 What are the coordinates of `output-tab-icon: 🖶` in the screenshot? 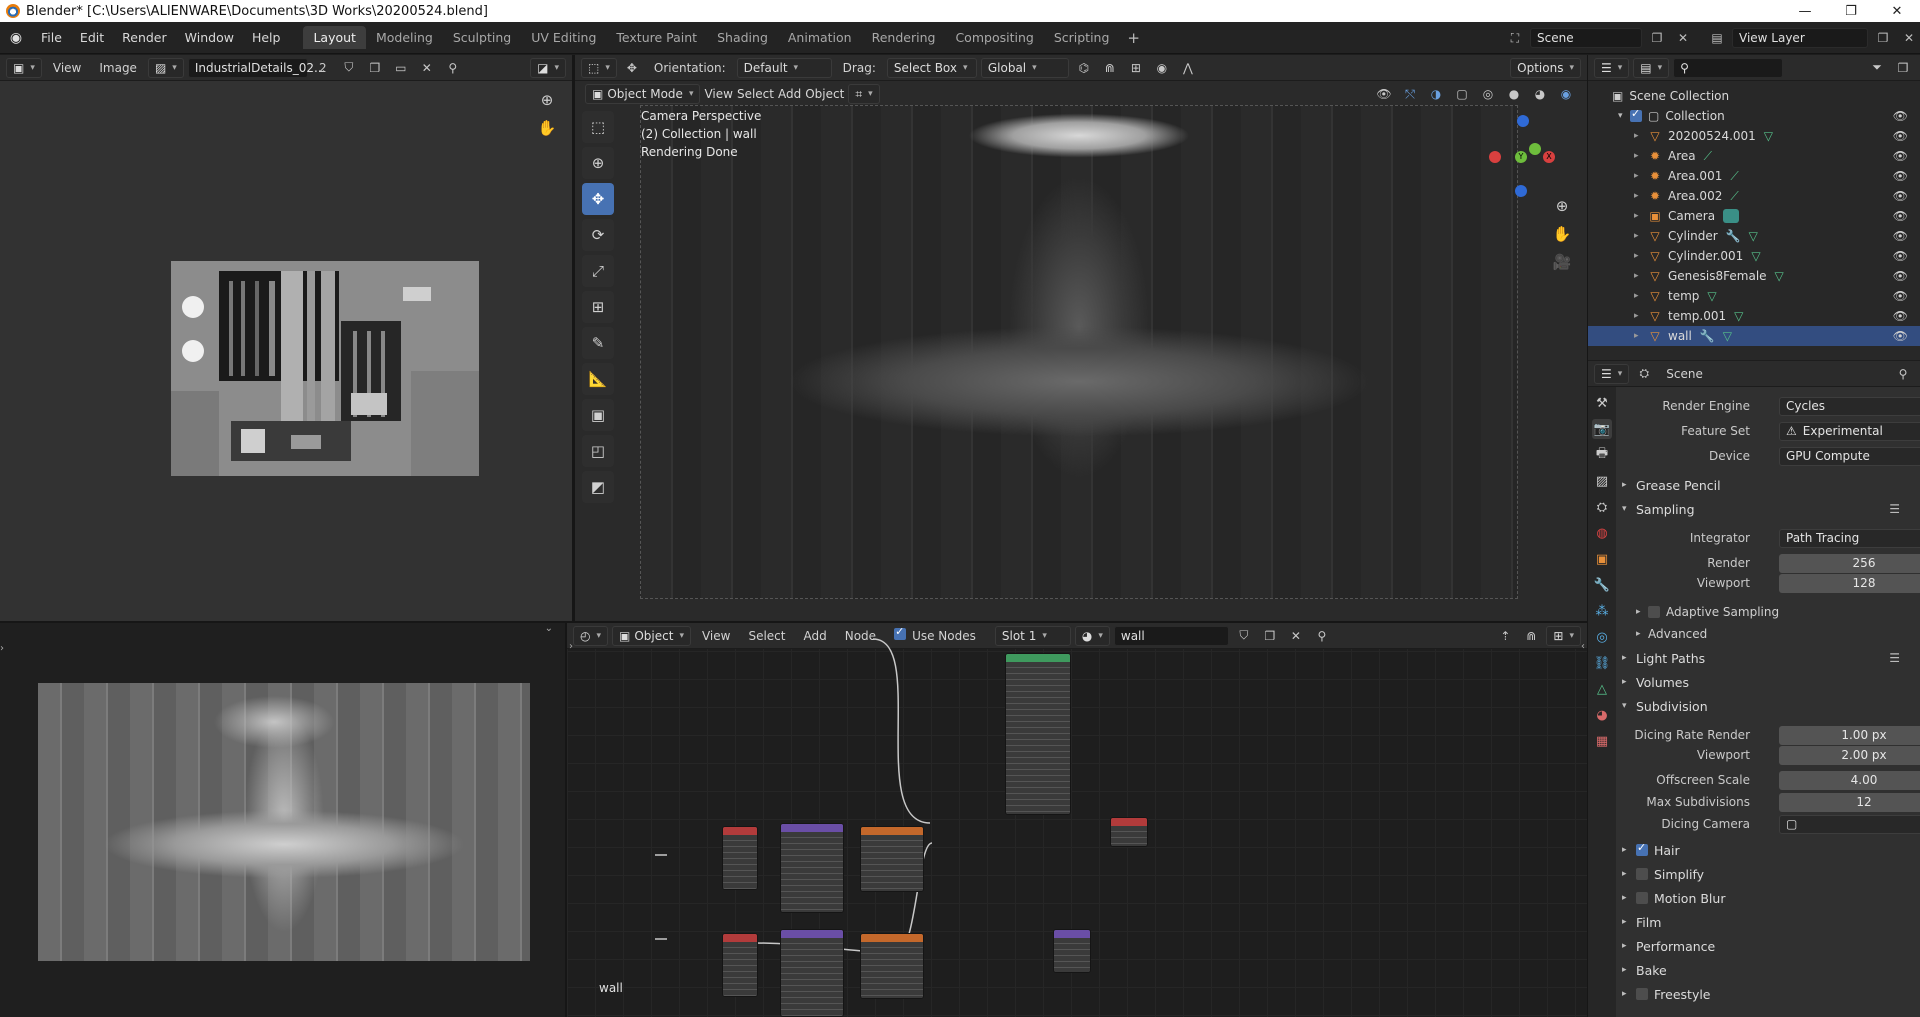 It's located at (1602, 455).